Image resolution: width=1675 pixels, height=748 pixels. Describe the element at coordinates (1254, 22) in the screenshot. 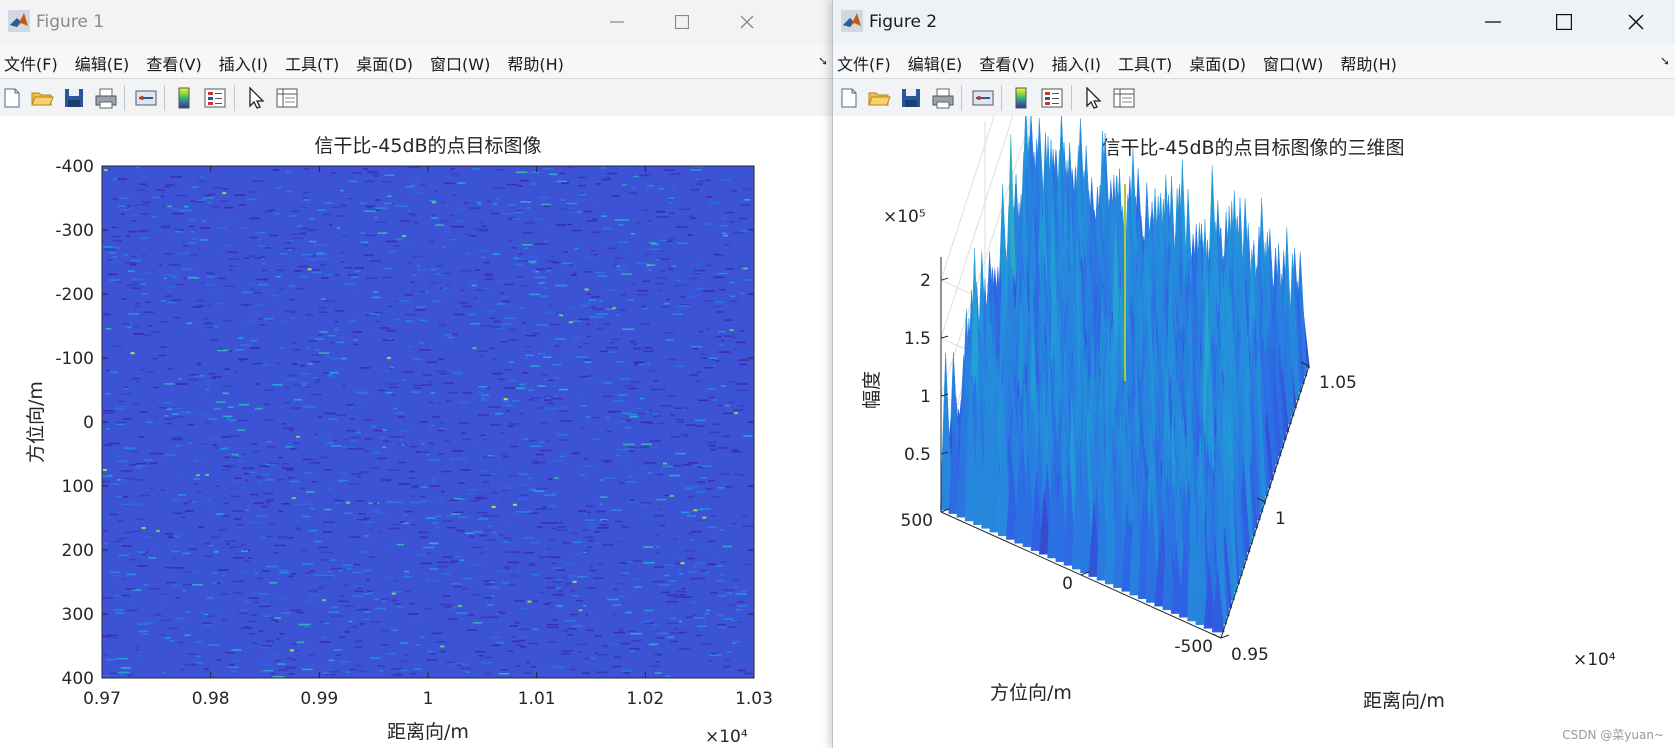

I see `title-bar: Figure 2` at that location.